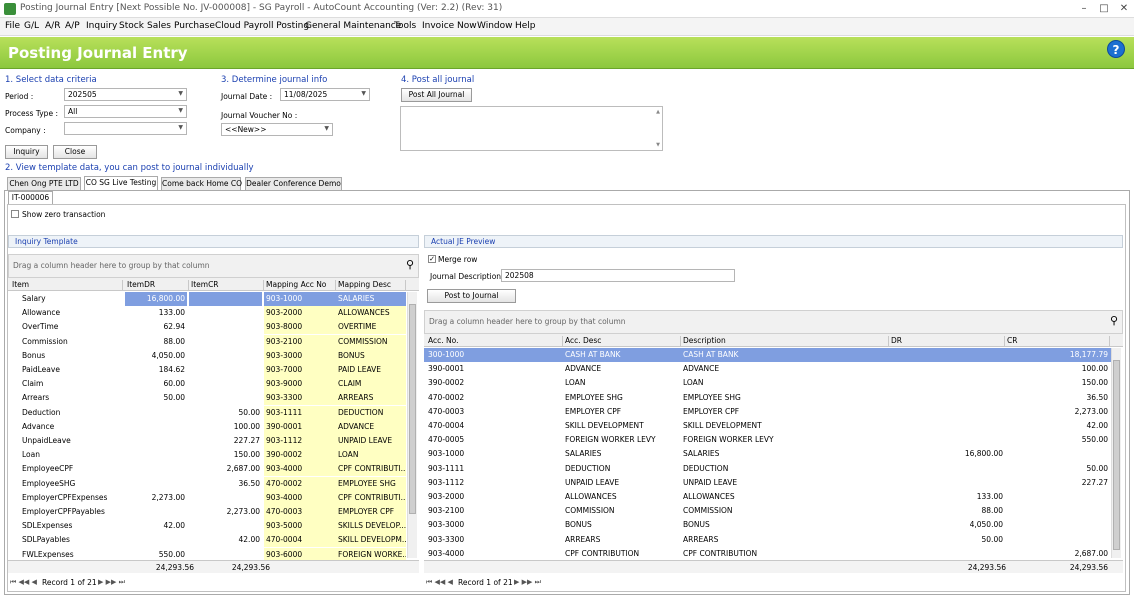 The image size is (1134, 602). What do you see at coordinates (30, 198) in the screenshot?
I see `tab-it-000006: IT-000006` at bounding box center [30, 198].